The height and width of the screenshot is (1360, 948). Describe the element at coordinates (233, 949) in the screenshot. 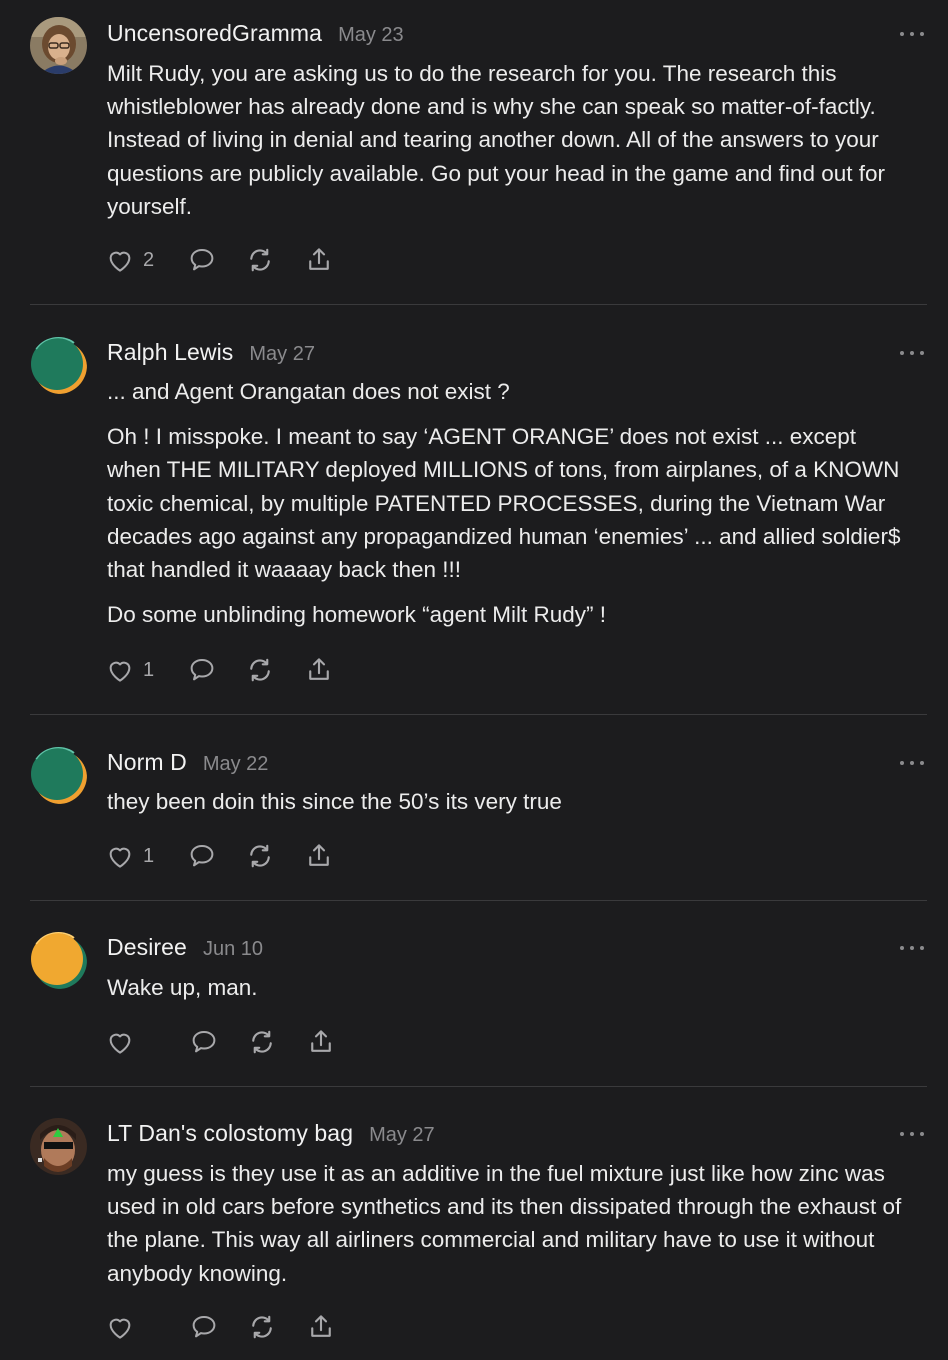

I see `comment-date: Jun 10` at that location.